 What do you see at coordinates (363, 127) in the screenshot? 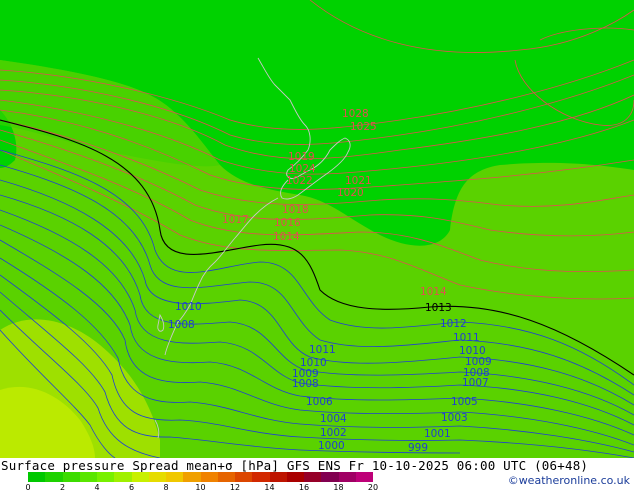
I see `isobar-label: 1025` at bounding box center [363, 127].